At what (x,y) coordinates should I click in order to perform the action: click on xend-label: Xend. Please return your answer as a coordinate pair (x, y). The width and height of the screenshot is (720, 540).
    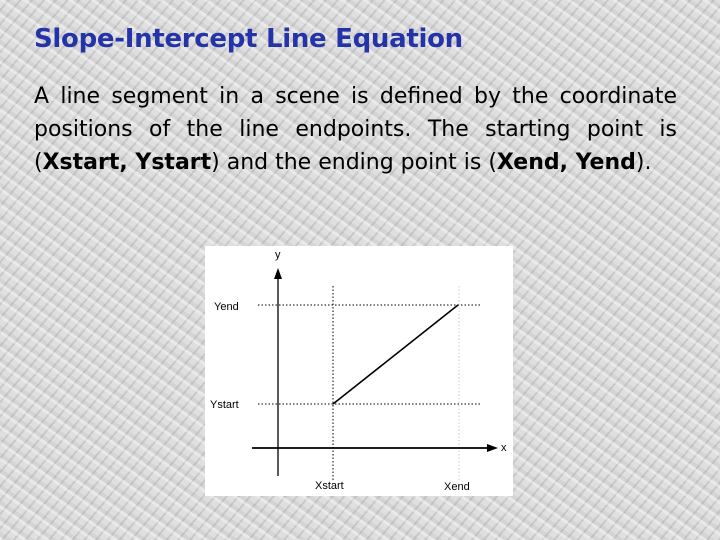
    Looking at the image, I should click on (457, 487).